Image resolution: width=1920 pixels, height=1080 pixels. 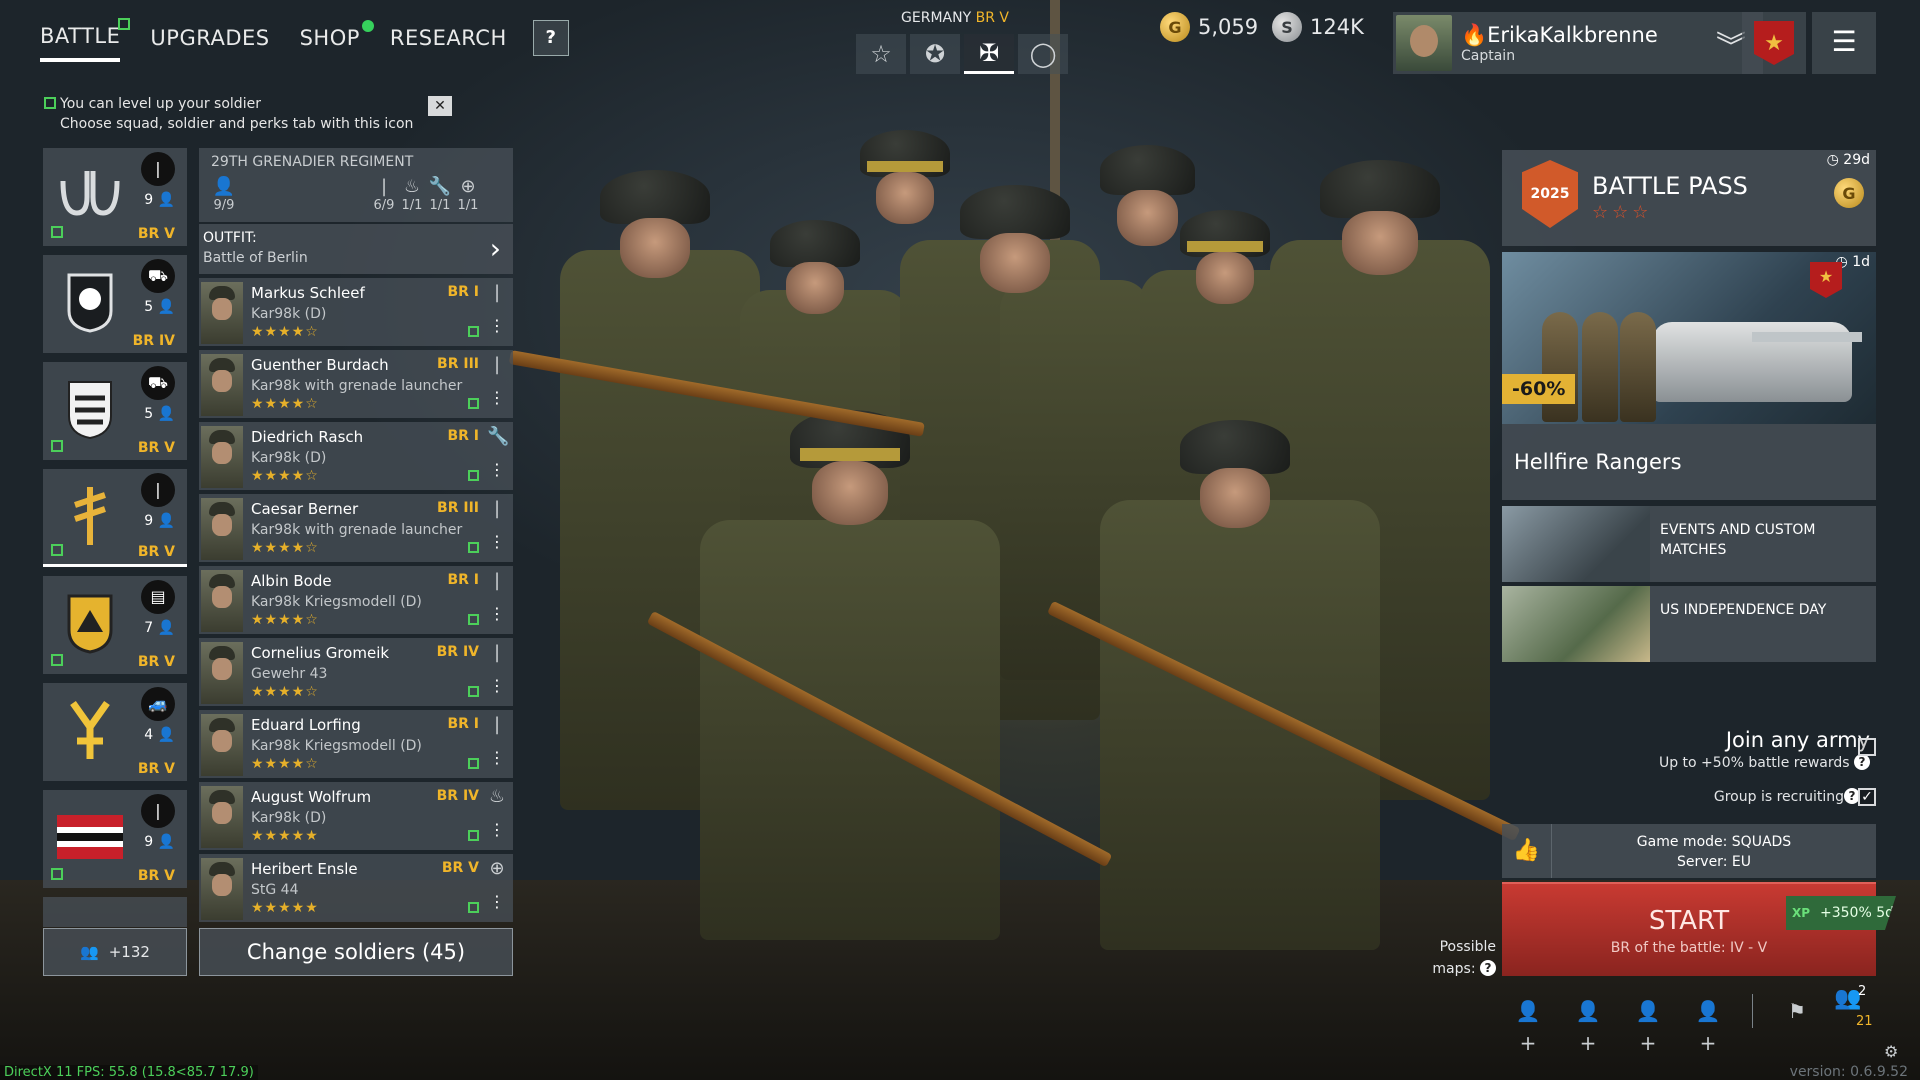 What do you see at coordinates (356, 672) in the screenshot?
I see `soldier-row: Cornelius Gromeik Gewehr 43 ★★★★☆ BR IV | ⋮` at bounding box center [356, 672].